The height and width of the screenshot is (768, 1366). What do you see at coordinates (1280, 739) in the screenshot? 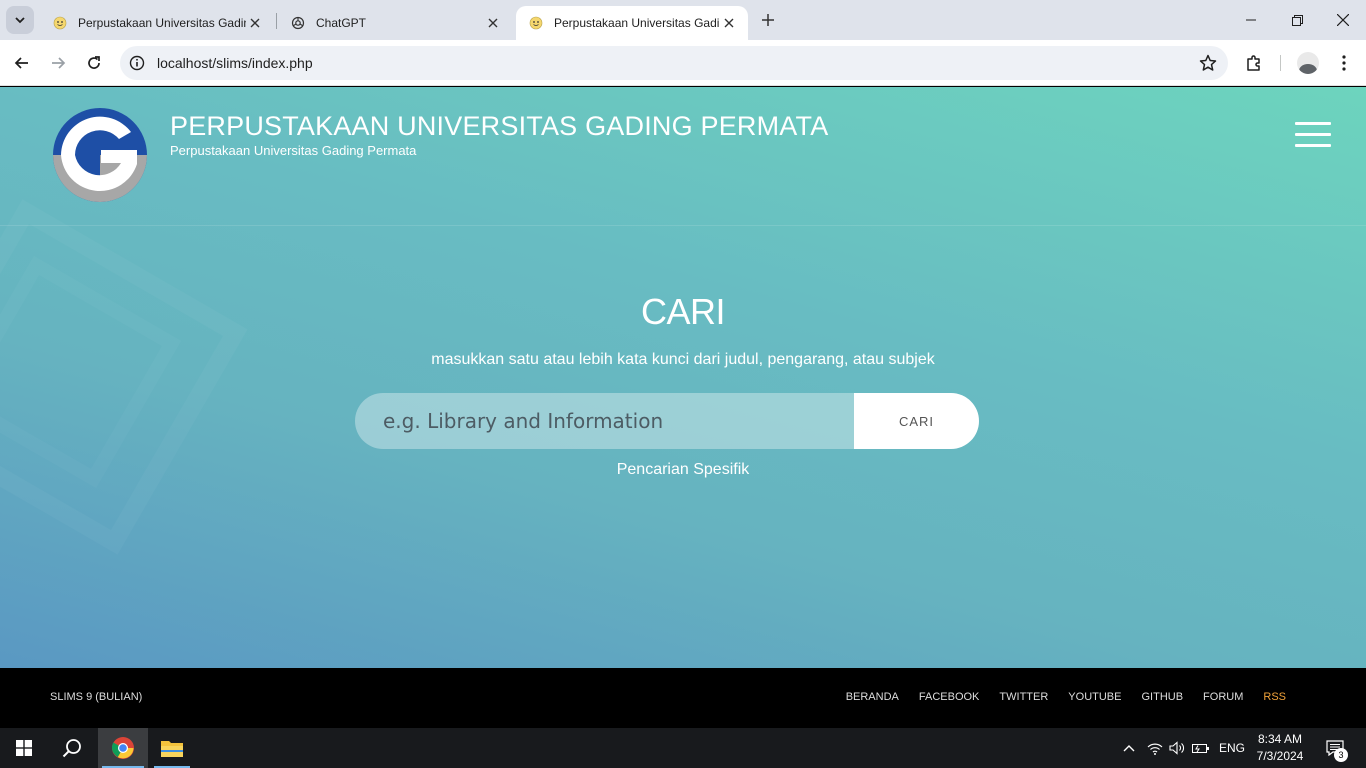
I see `clock-time: 8:34 AM` at bounding box center [1280, 739].